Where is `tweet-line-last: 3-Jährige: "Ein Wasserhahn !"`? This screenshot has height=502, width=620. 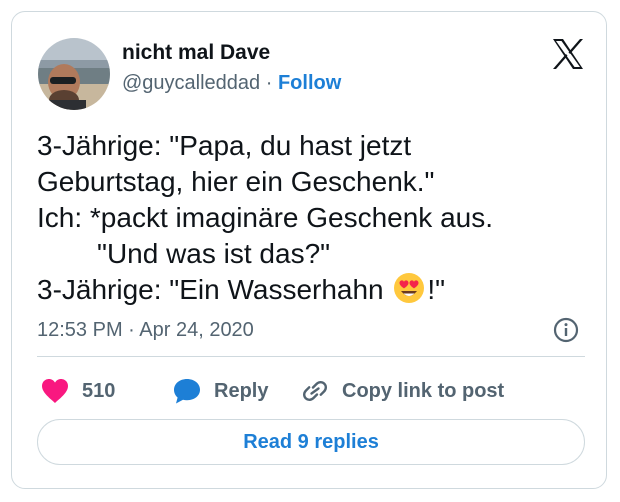
tweet-line-last: 3-Jährige: "Ein Wasserhahn !" is located at coordinates (317, 290).